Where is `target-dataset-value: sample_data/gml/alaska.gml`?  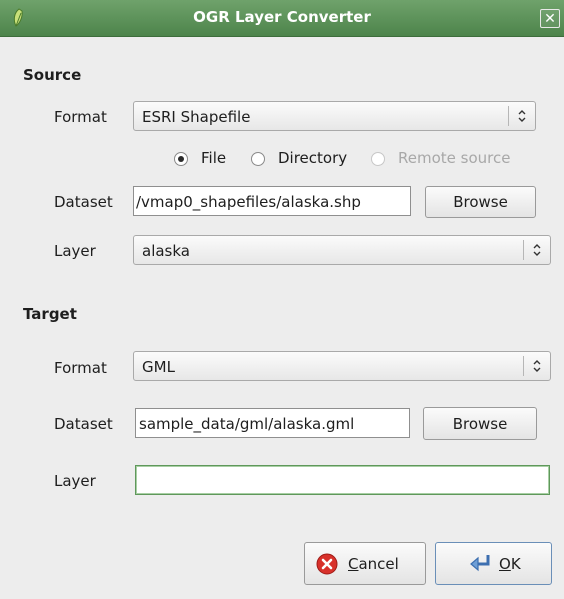
target-dataset-value: sample_data/gml/alaska.gml is located at coordinates (247, 424).